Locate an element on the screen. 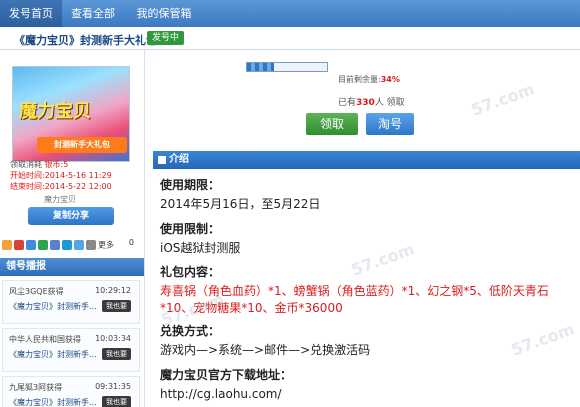 Image resolution: width=580 pixels, height=407 pixels. top-nav: 发号首页 查看全部 我的保管箱 is located at coordinates (290, 13).